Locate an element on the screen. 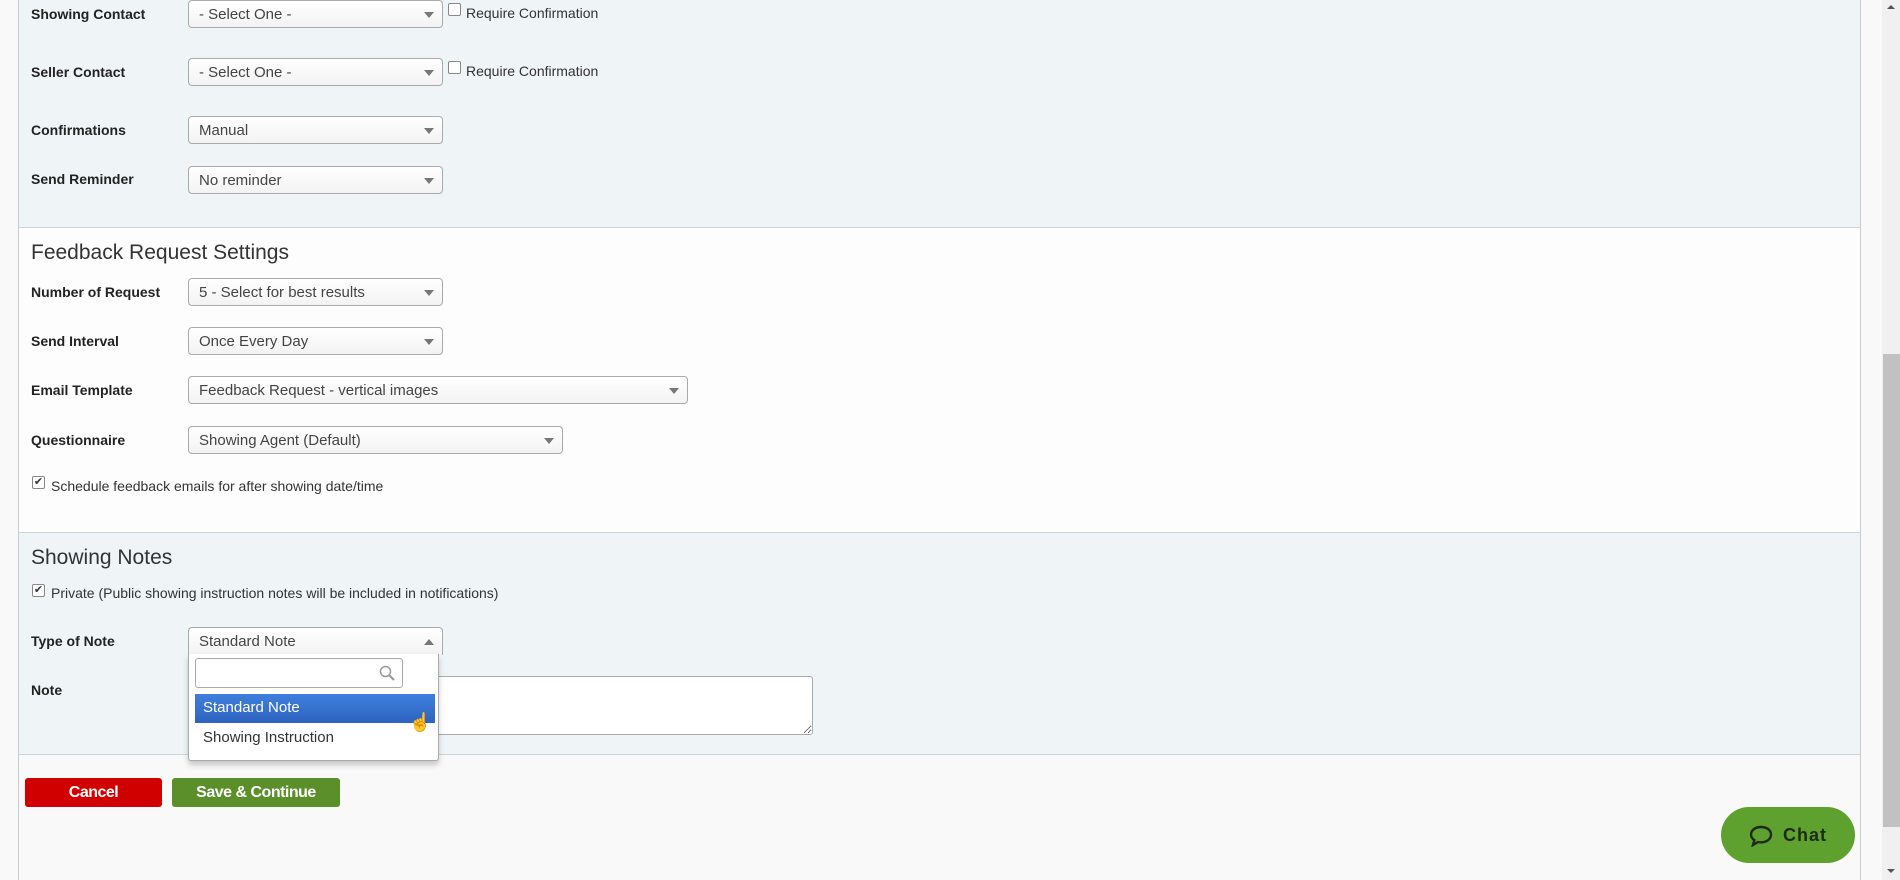 The image size is (1900, 880). showing-contact-label: Showing Contact is located at coordinates (88, 14).